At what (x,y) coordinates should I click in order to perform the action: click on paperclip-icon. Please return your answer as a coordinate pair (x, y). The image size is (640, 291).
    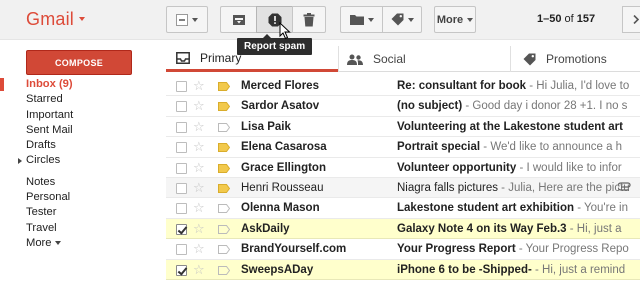
    Looking at the image, I should click on (624, 188).